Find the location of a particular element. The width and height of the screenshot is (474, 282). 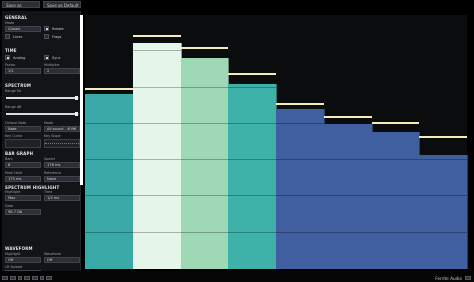

wf-highlight-select: Off is located at coordinates (23, 260).